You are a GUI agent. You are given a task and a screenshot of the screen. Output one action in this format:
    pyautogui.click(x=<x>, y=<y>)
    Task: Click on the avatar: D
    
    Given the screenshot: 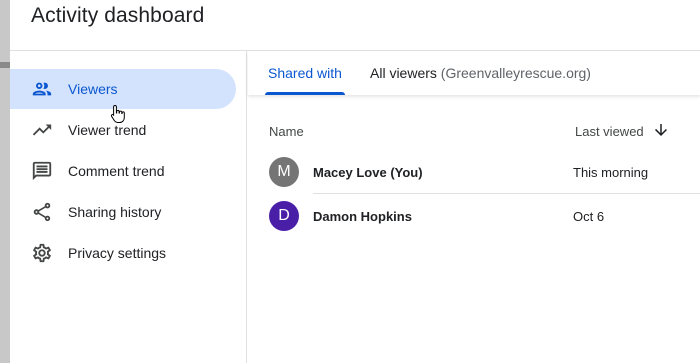 What is the action you would take?
    pyautogui.click(x=284, y=216)
    